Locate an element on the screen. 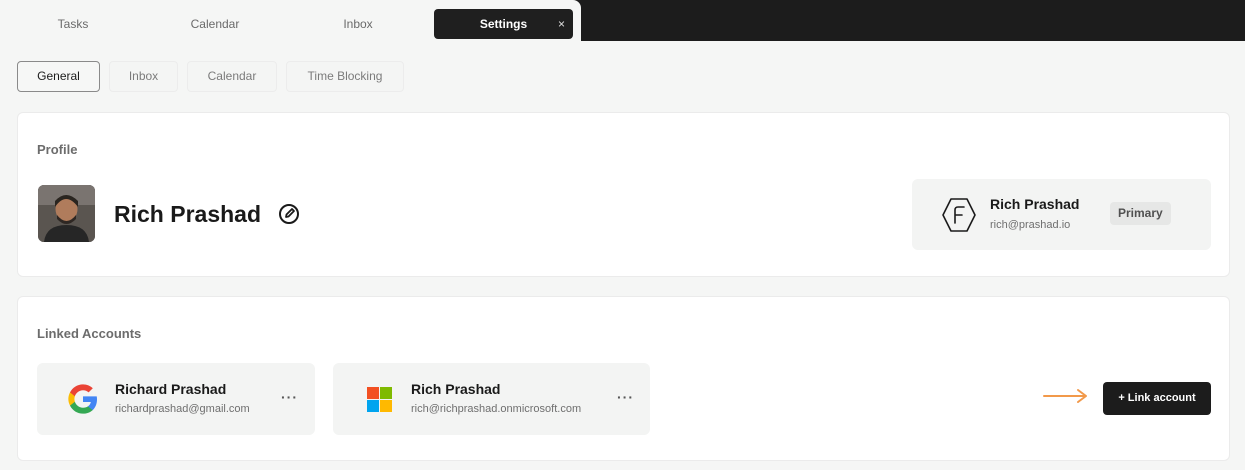  avatar-photo is located at coordinates (66, 213).